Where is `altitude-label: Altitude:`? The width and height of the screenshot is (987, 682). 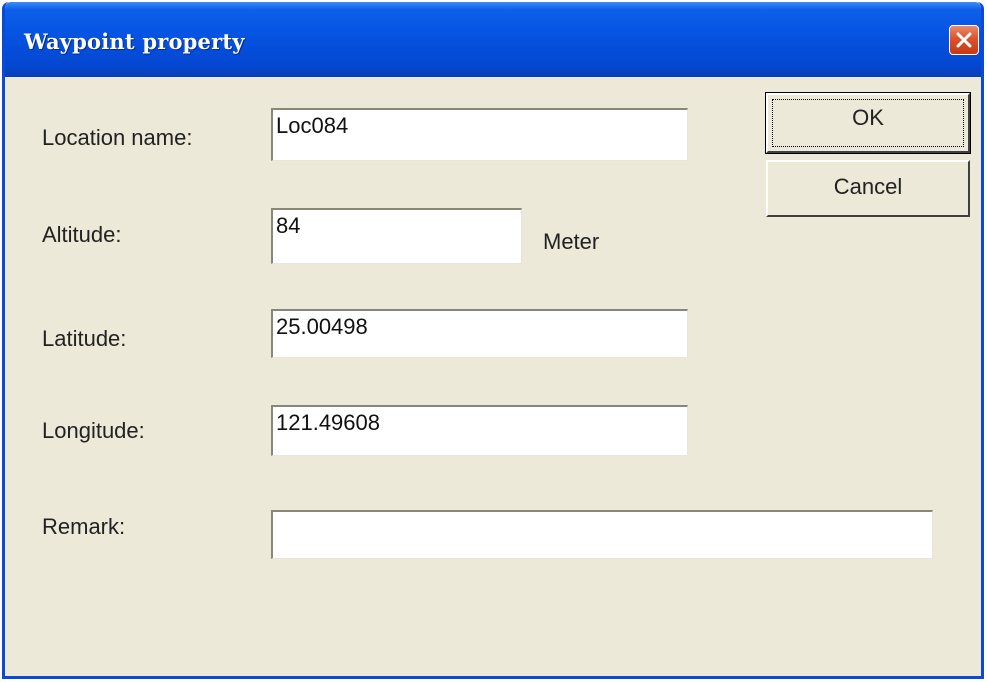
altitude-label: Altitude: is located at coordinates (82, 234).